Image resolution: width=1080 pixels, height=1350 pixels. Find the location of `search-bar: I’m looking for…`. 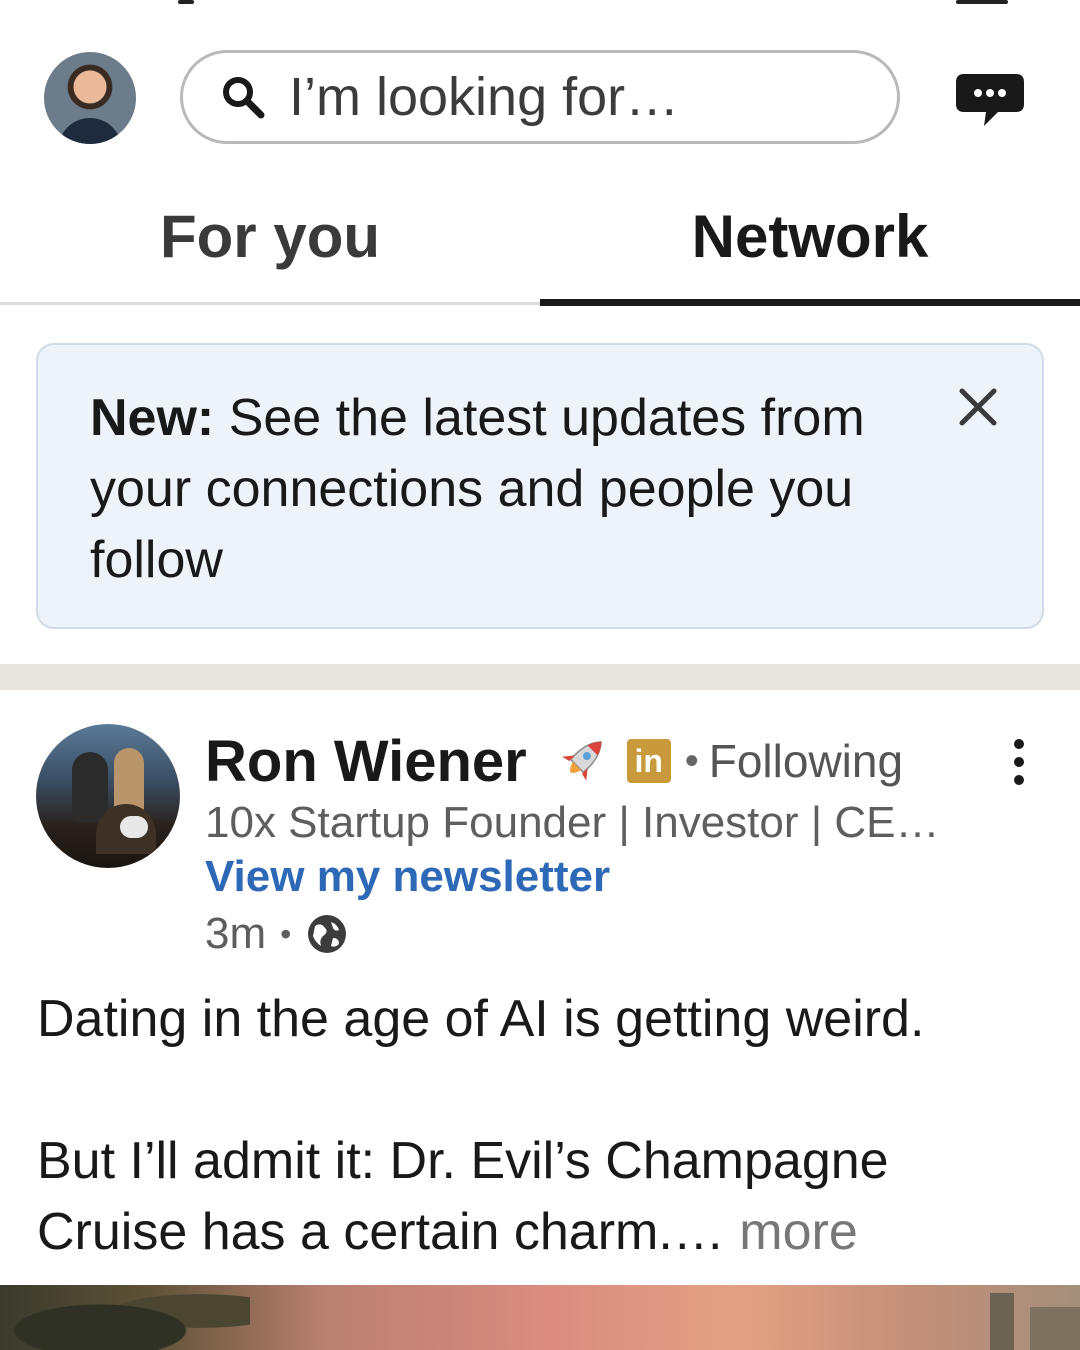

search-bar: I’m looking for… is located at coordinates (540, 97).